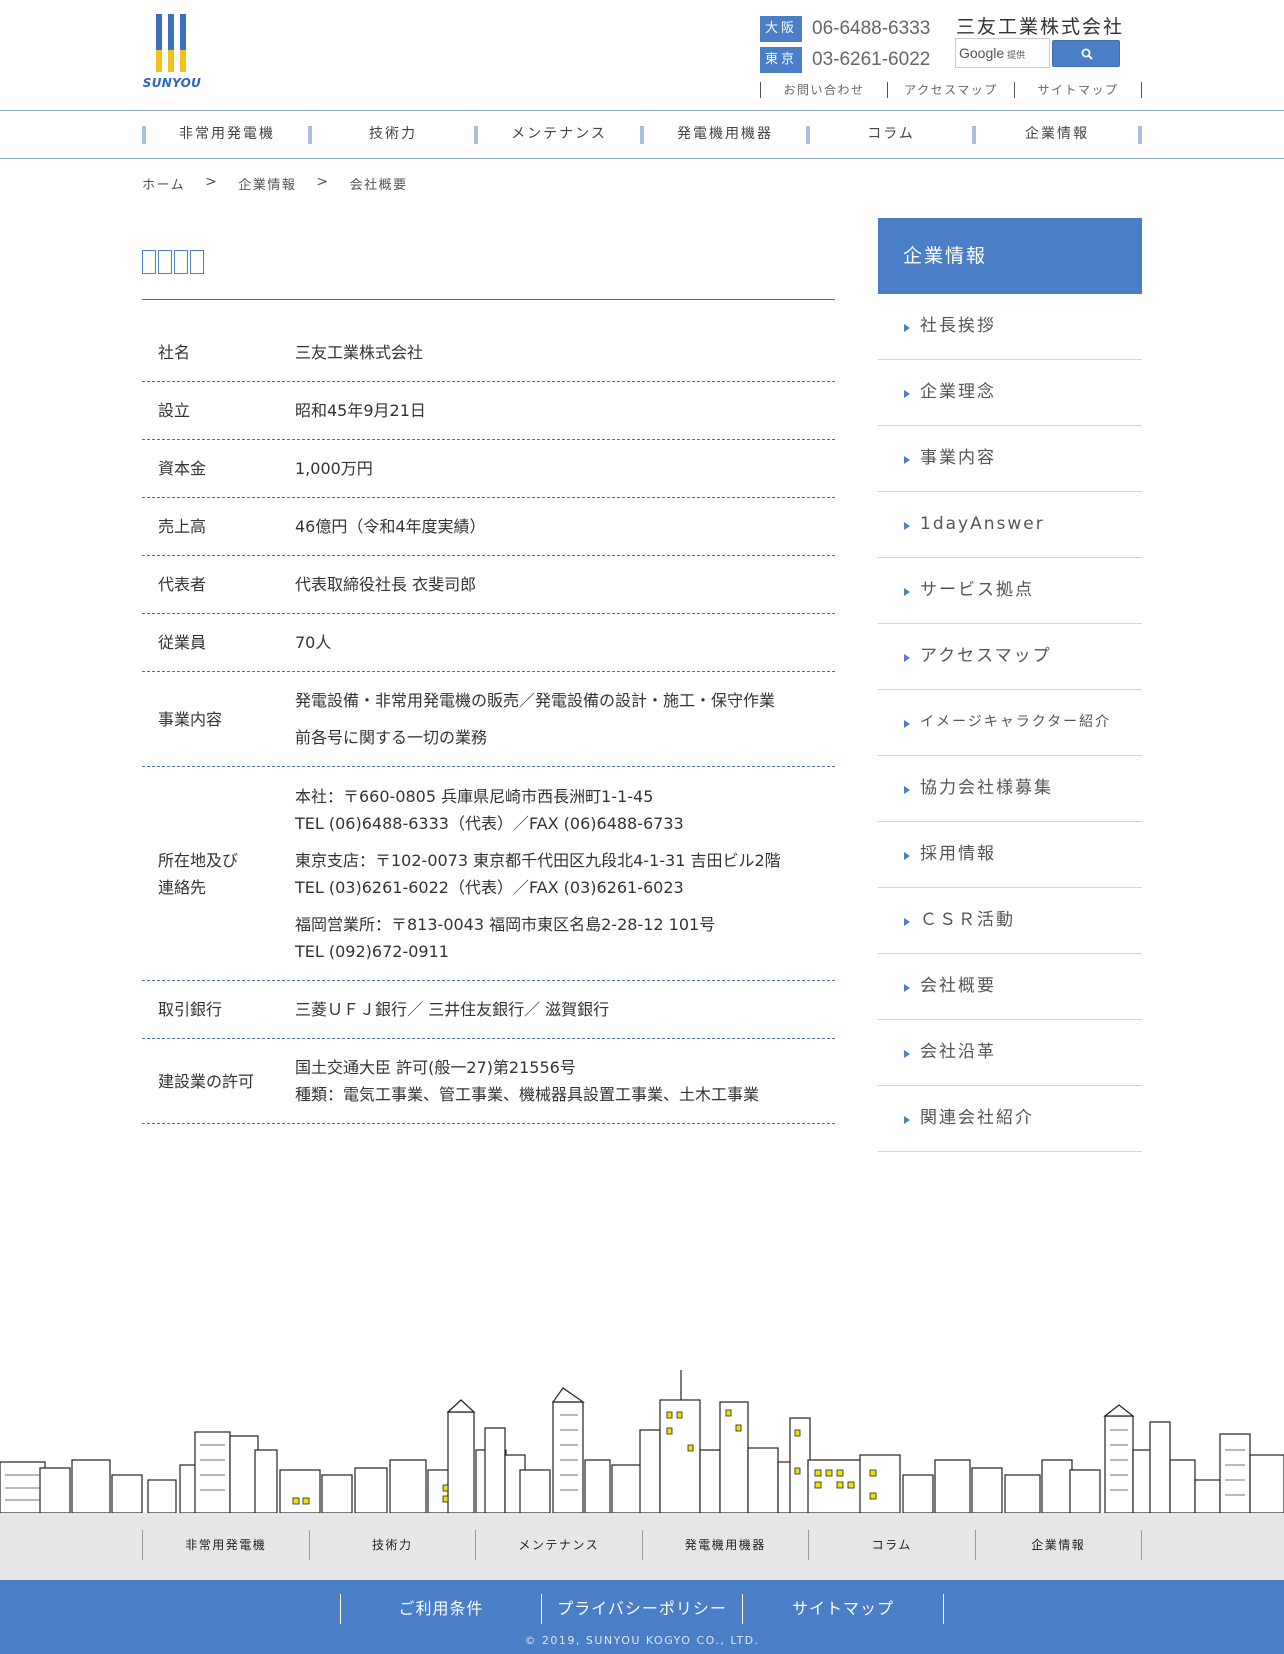  What do you see at coordinates (559, 1545) in the screenshot?
I see `footer-nav-maintenance: メンテナンス` at bounding box center [559, 1545].